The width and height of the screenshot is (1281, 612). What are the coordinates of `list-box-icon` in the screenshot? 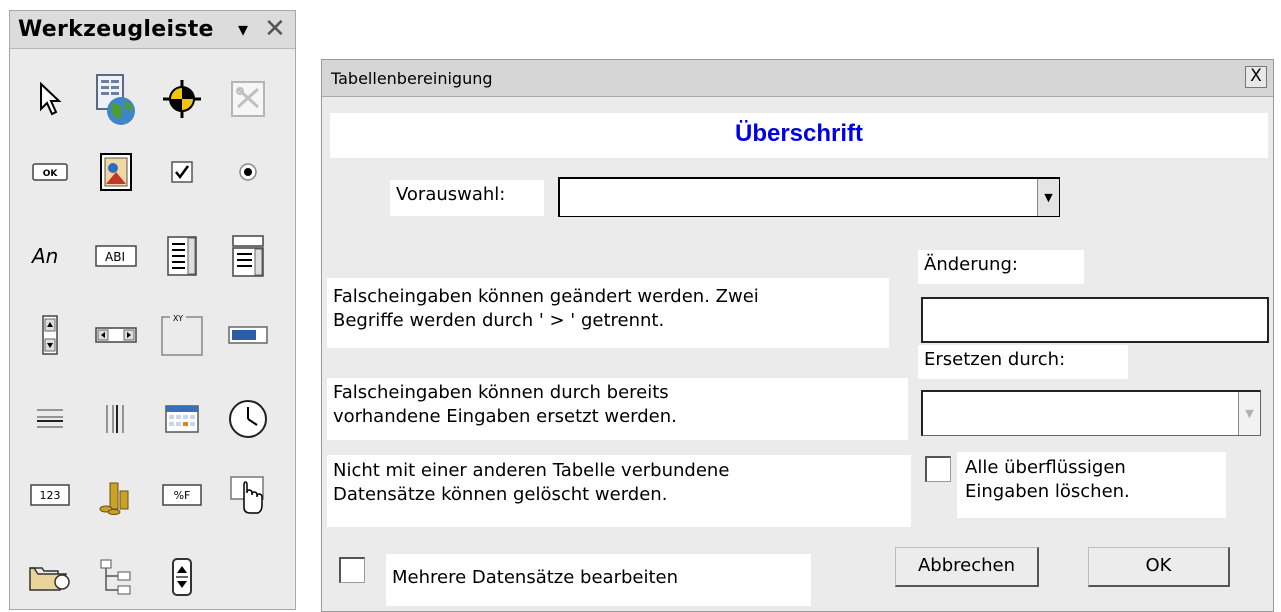 It's located at (182, 256).